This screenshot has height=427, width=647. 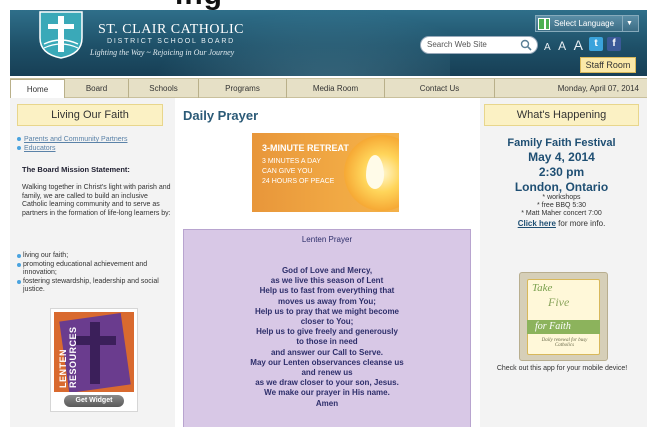 I want to click on brand-name: ST. CLAIR CATHOLIC, so click(x=171, y=29).